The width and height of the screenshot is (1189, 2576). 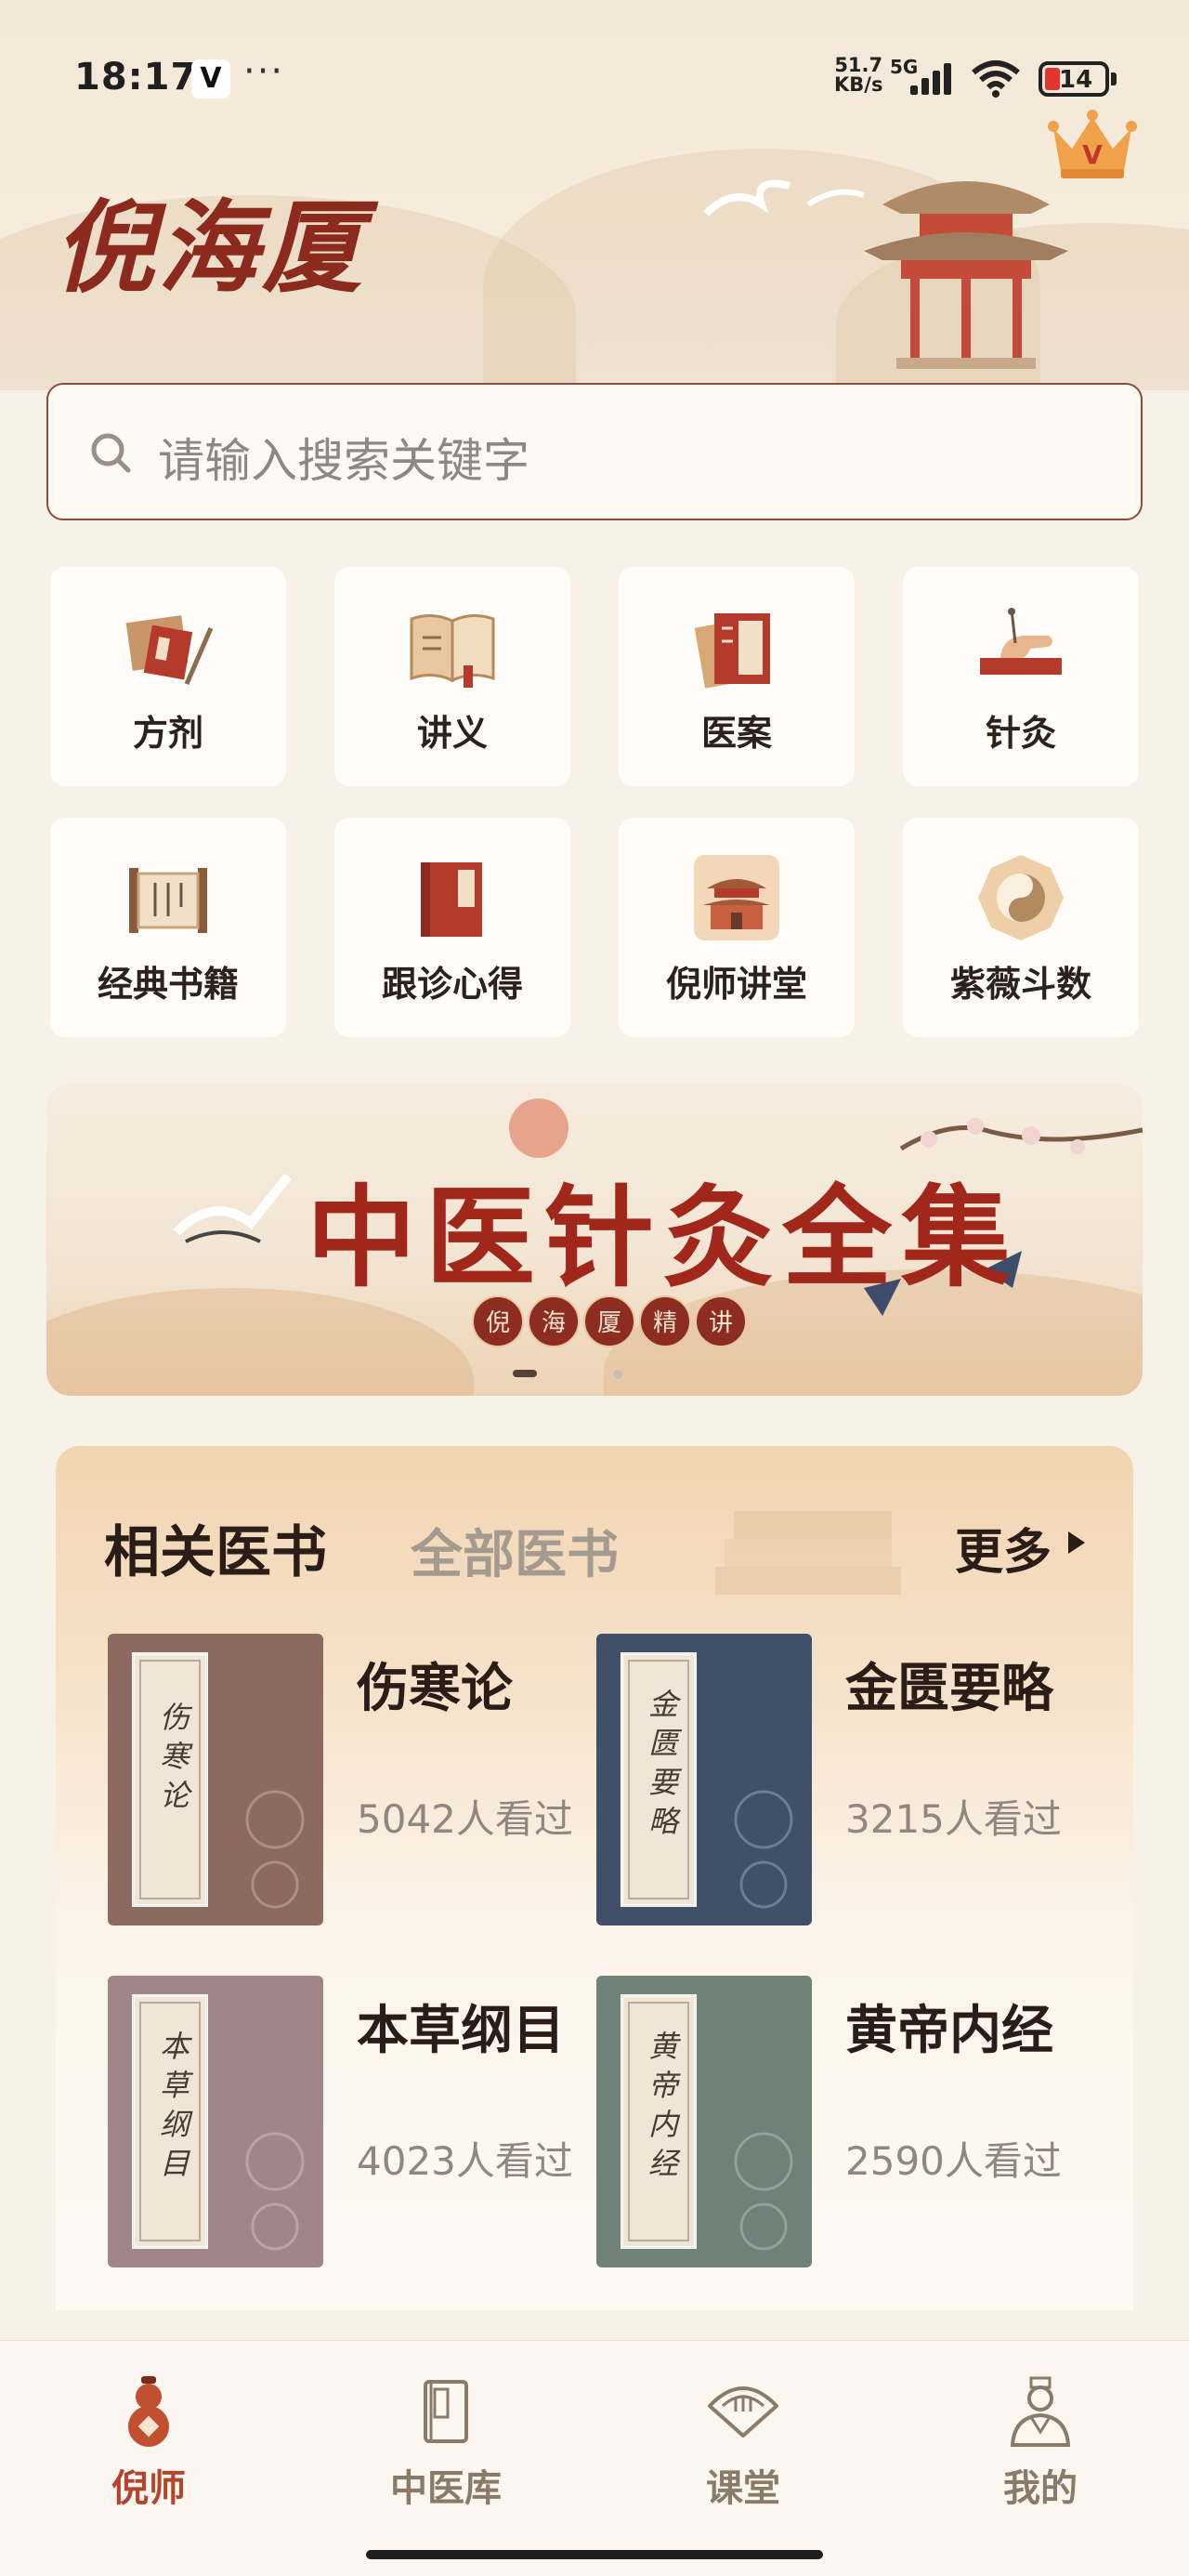 What do you see at coordinates (1041, 2488) in the screenshot?
I see `nav-label: 我的` at bounding box center [1041, 2488].